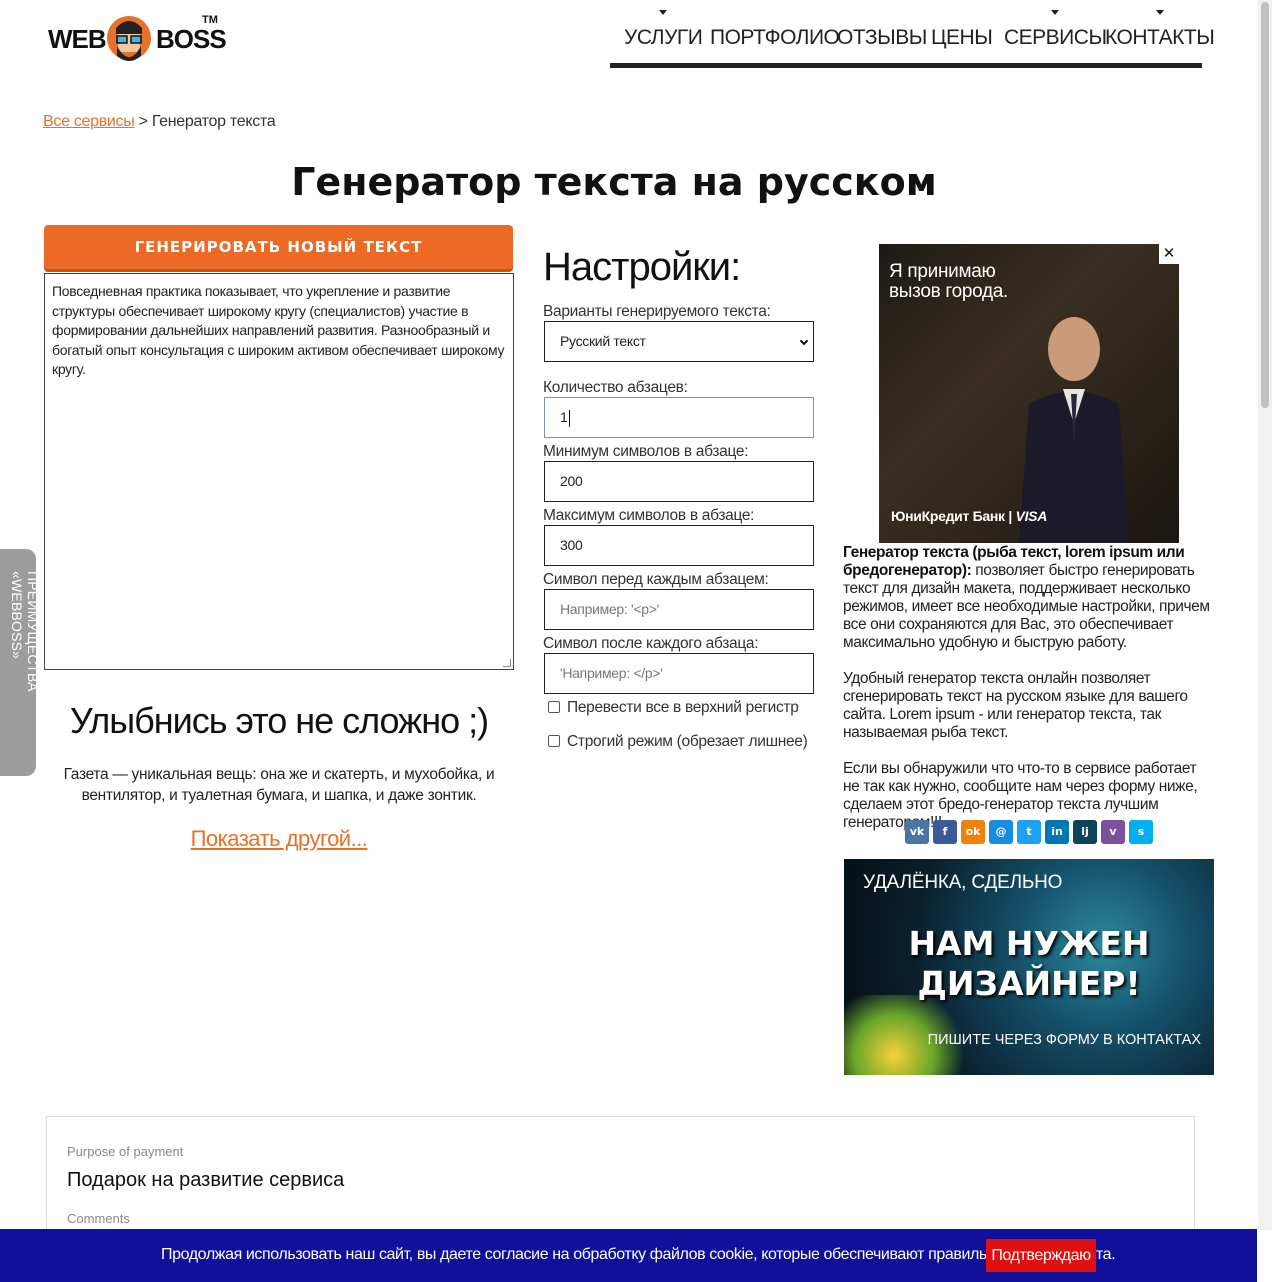 The height and width of the screenshot is (1282, 1272). Describe the element at coordinates (1074, 428) in the screenshot. I see `ad-man-illustration` at that location.